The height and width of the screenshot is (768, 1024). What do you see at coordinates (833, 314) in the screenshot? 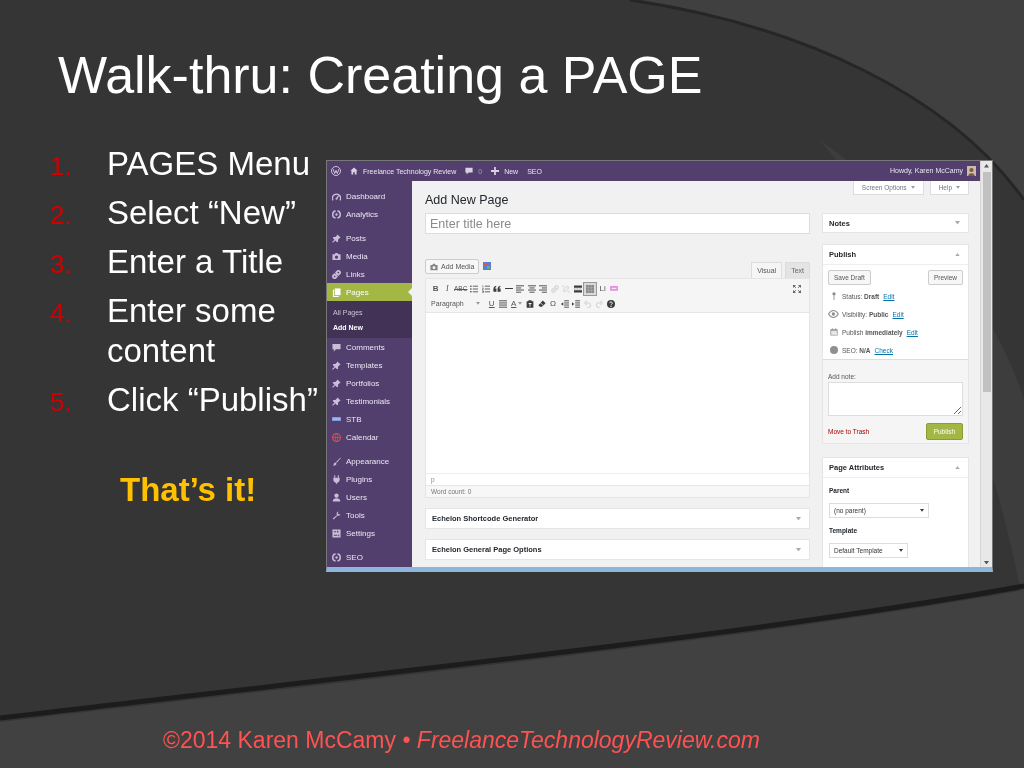
I see `eye-icon` at bounding box center [833, 314].